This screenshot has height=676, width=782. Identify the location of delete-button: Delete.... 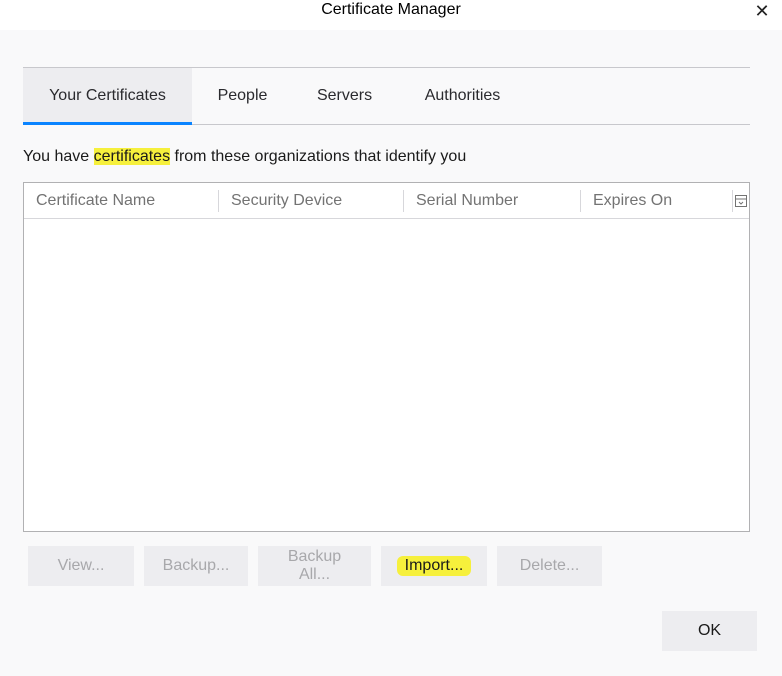
(549, 566).